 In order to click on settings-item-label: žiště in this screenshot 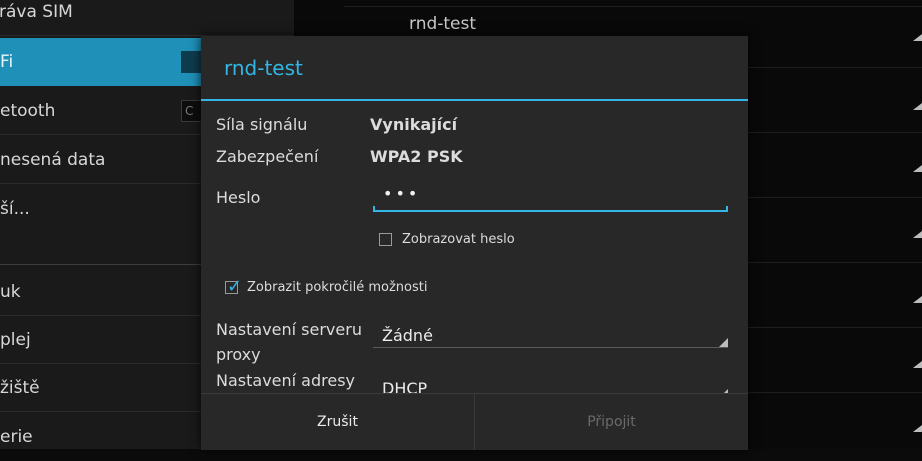, I will do `click(20, 388)`.